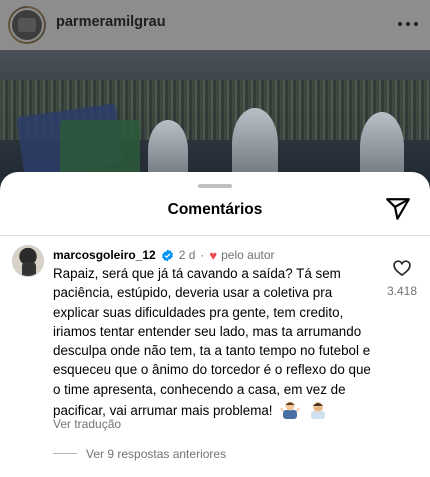 The image size is (430, 477). Describe the element at coordinates (87, 424) in the screenshot. I see `see-translation-link: Ver tradução` at that location.